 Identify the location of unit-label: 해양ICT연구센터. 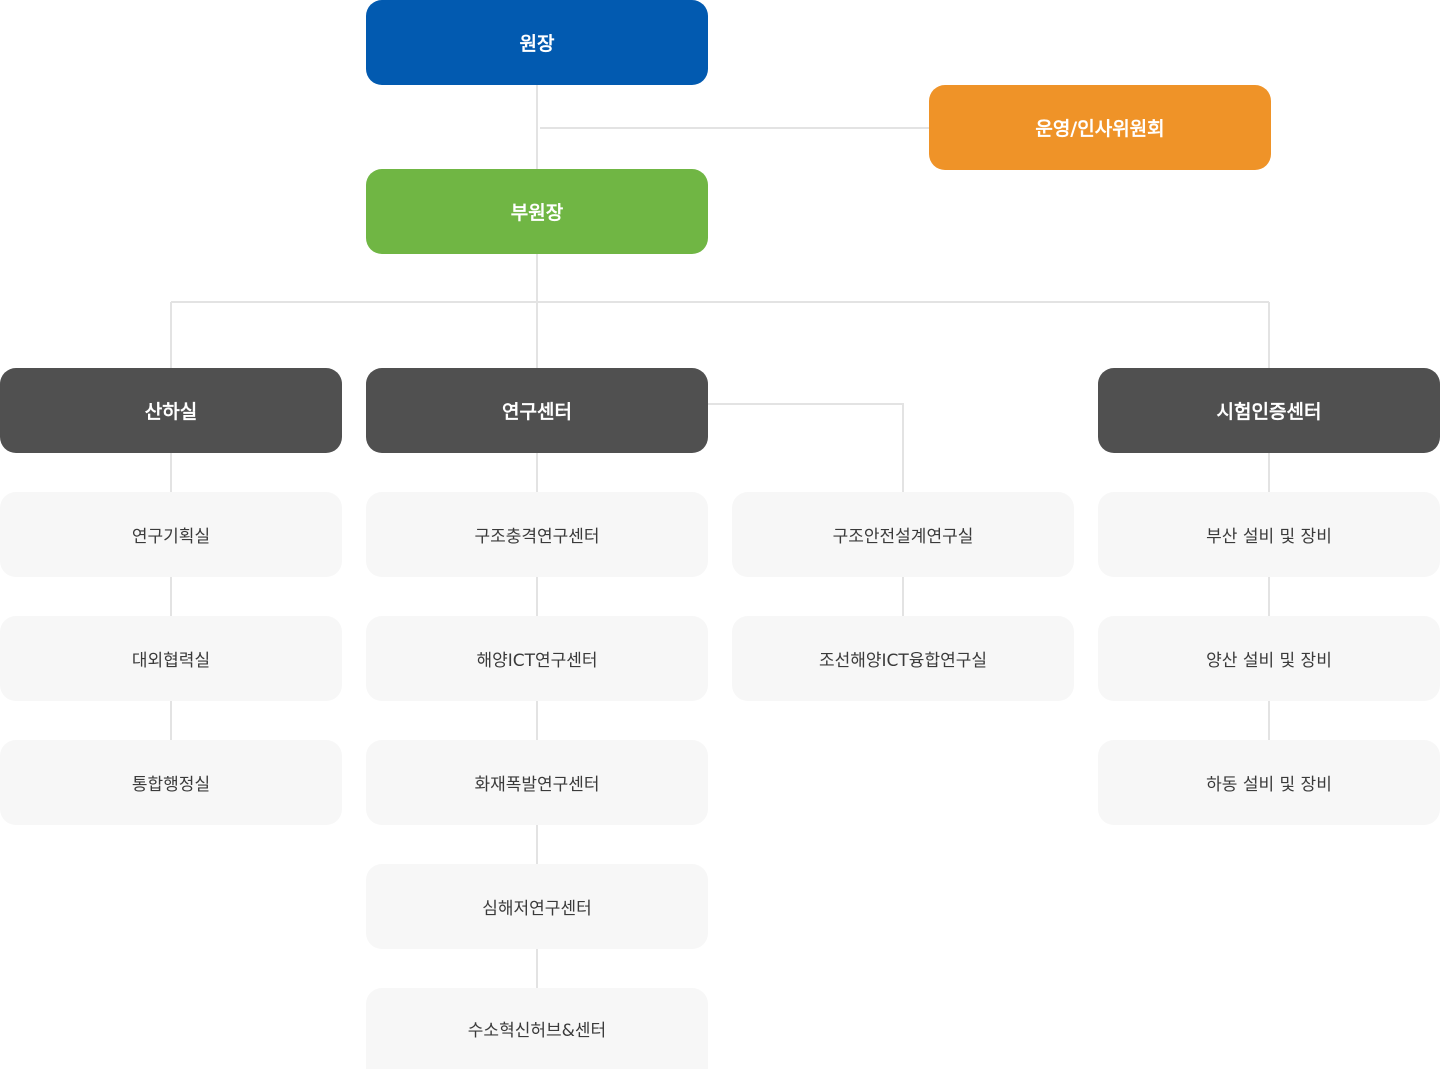
(537, 661).